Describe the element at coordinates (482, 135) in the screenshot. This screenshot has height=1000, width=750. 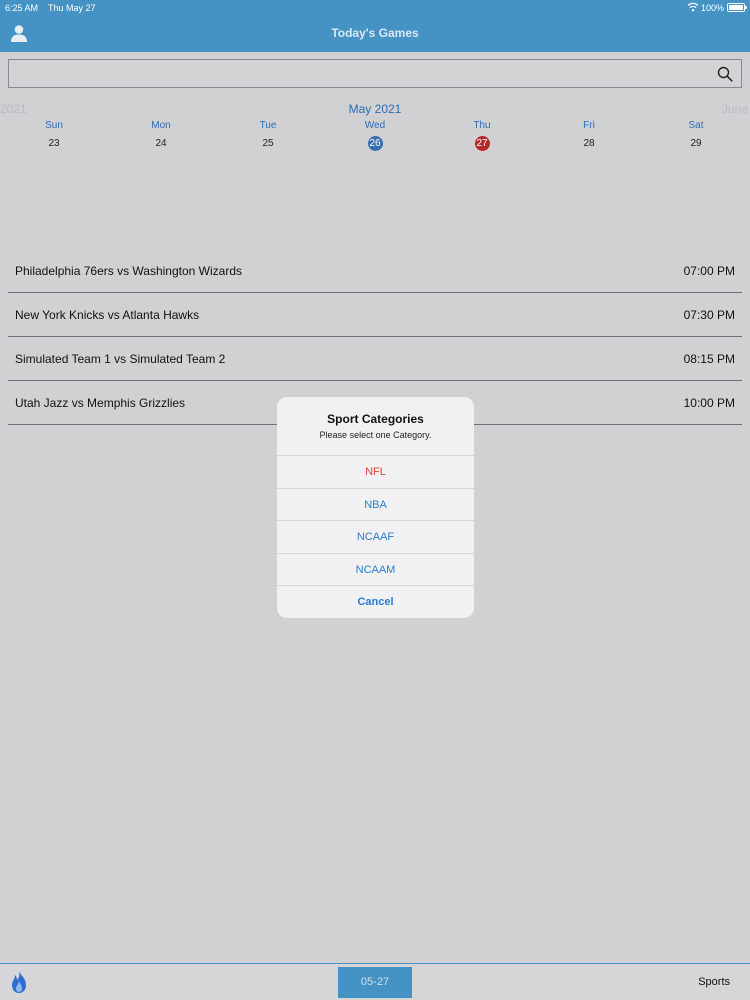
I see `calendar-day: Thu 27` at that location.